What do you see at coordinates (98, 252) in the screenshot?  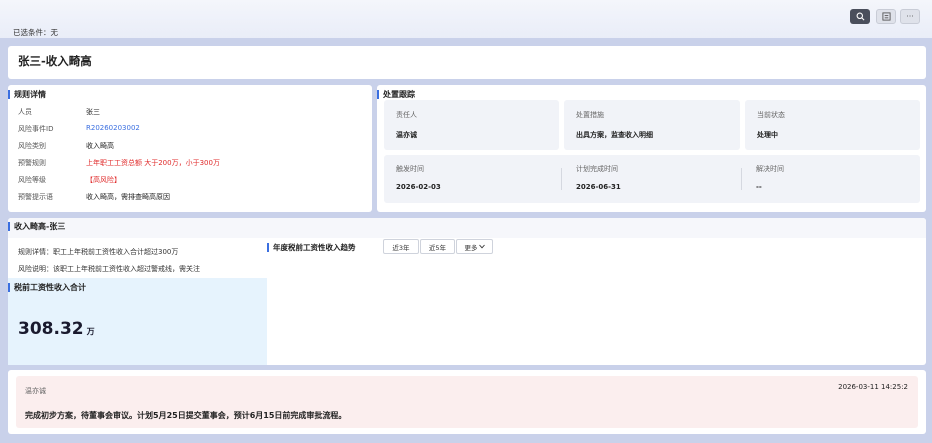 I see `rule-description: 规则详情：职工上年税前工资性收入合计超过300万` at bounding box center [98, 252].